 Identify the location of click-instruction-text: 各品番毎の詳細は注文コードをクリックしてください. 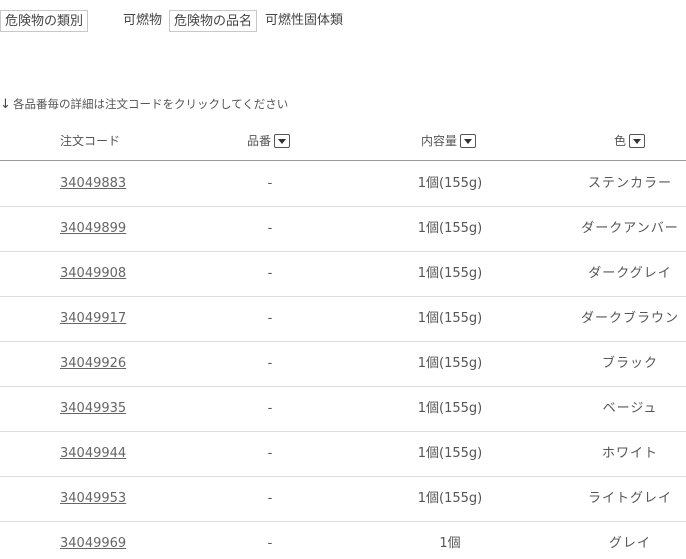
(151, 104).